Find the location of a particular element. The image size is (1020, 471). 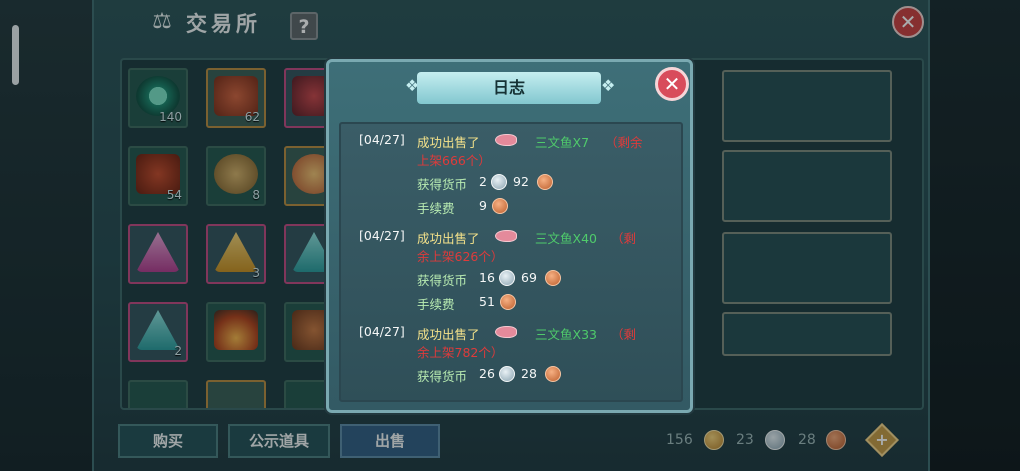

log-item: 三文鱼X7 is located at coordinates (562, 142).